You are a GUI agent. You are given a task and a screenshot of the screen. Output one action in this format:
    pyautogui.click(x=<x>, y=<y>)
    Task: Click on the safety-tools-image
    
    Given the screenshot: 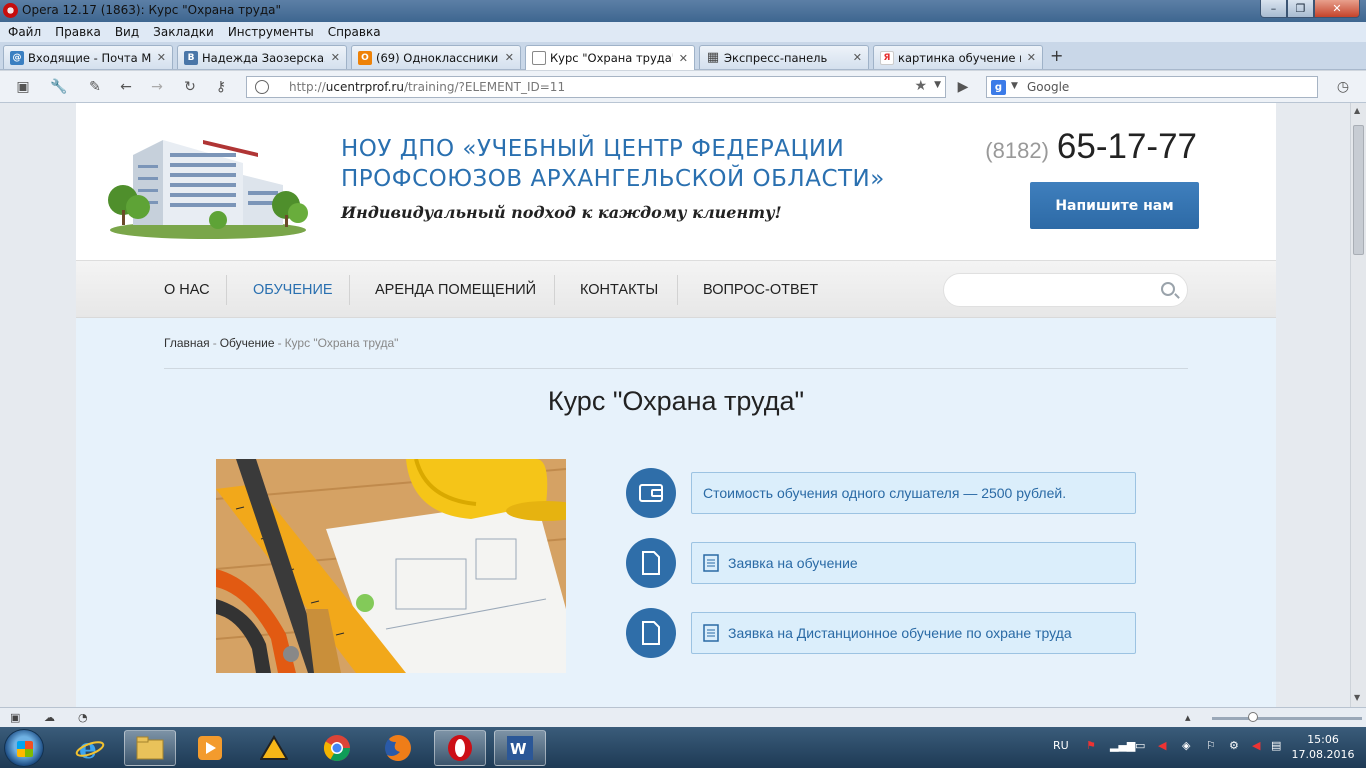 What is the action you would take?
    pyautogui.click(x=391, y=566)
    